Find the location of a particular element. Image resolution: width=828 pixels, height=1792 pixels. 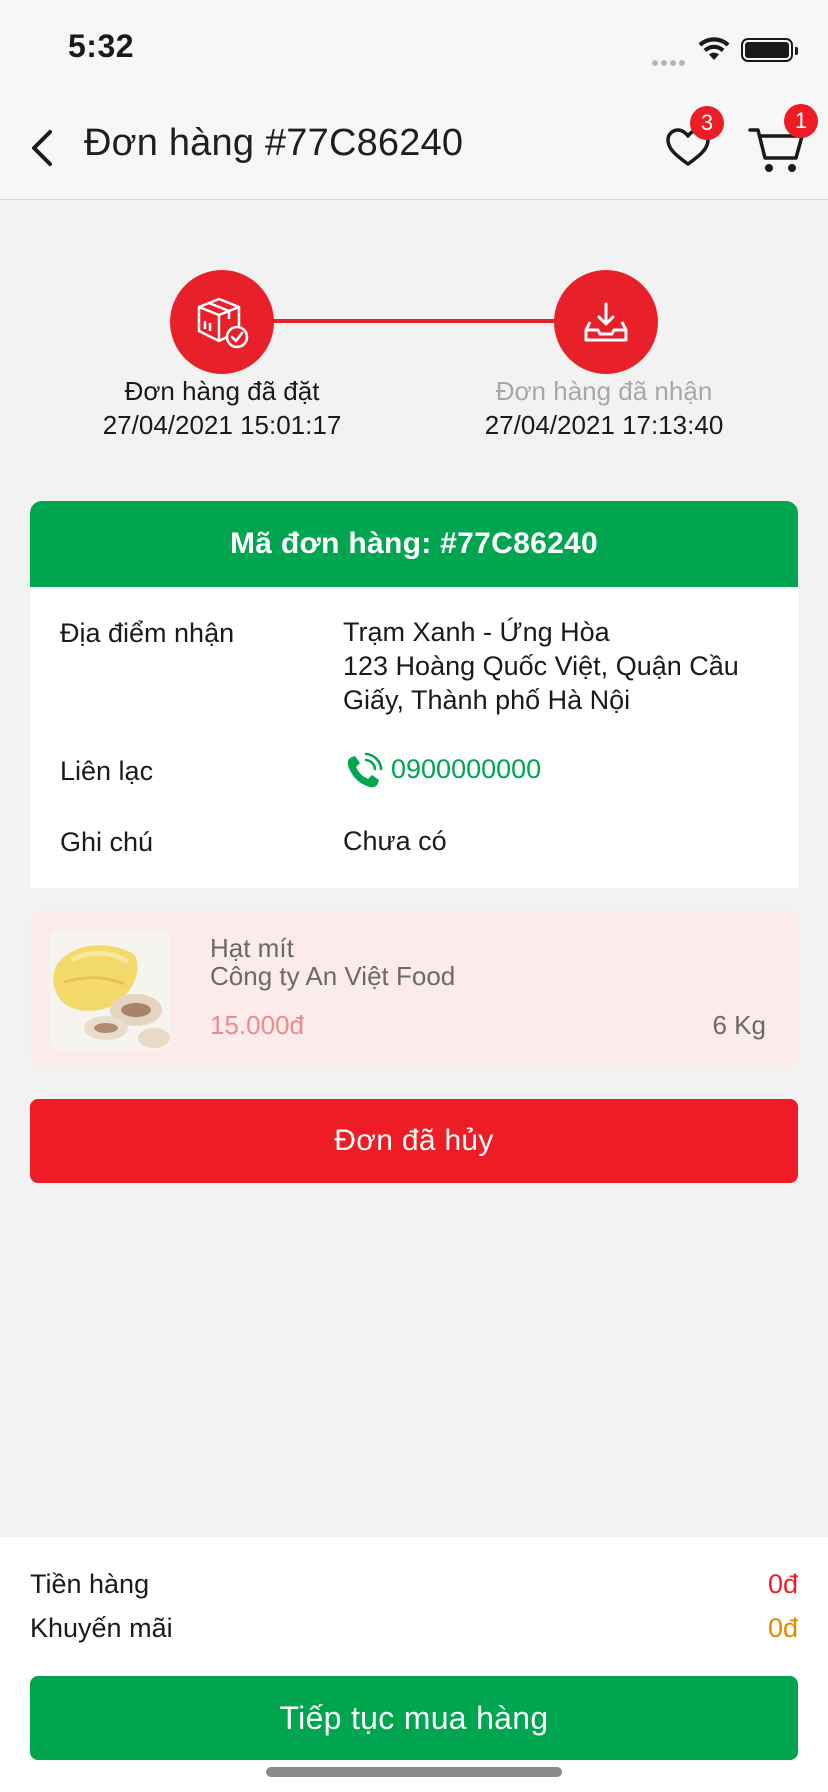

order-placed-label: Đơn hàng đã đặt is located at coordinates (222, 391).